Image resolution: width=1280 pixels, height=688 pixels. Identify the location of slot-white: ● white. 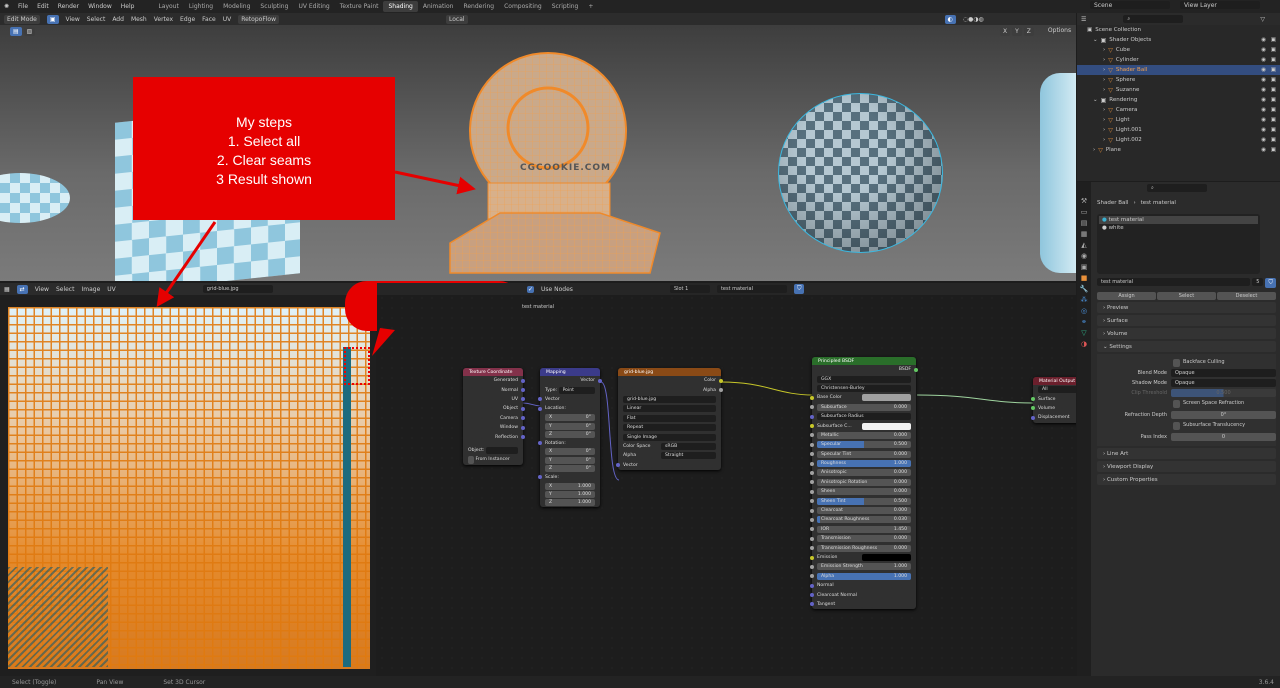
(1178, 228).